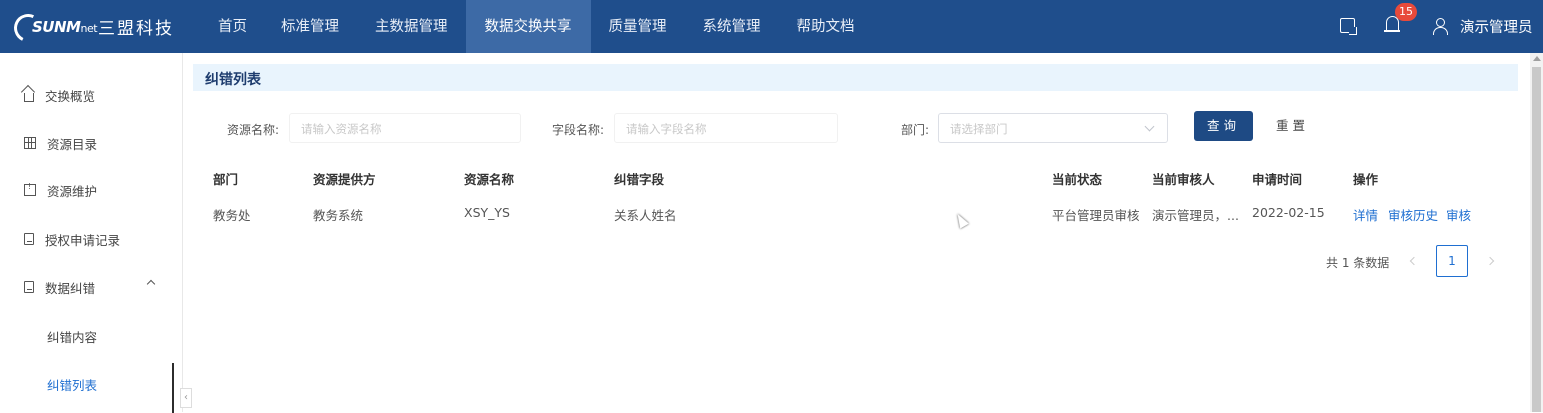 The width and height of the screenshot is (1543, 413). Describe the element at coordinates (411, 26) in the screenshot. I see `nav-master-data: 主数据管理` at that location.